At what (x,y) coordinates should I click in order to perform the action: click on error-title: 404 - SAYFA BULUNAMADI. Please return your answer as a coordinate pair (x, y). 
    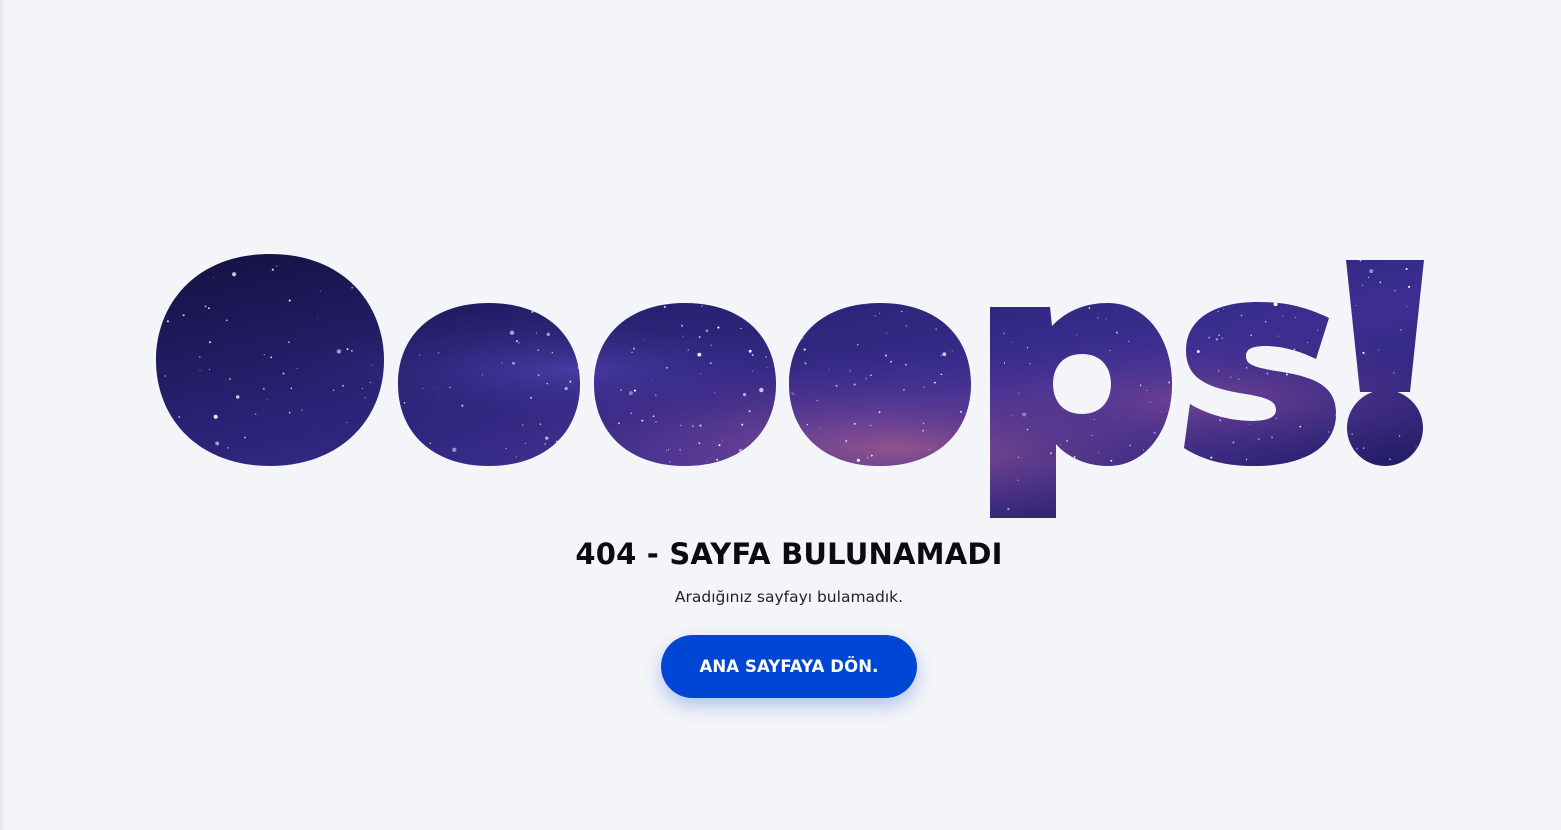
    Looking at the image, I should click on (789, 554).